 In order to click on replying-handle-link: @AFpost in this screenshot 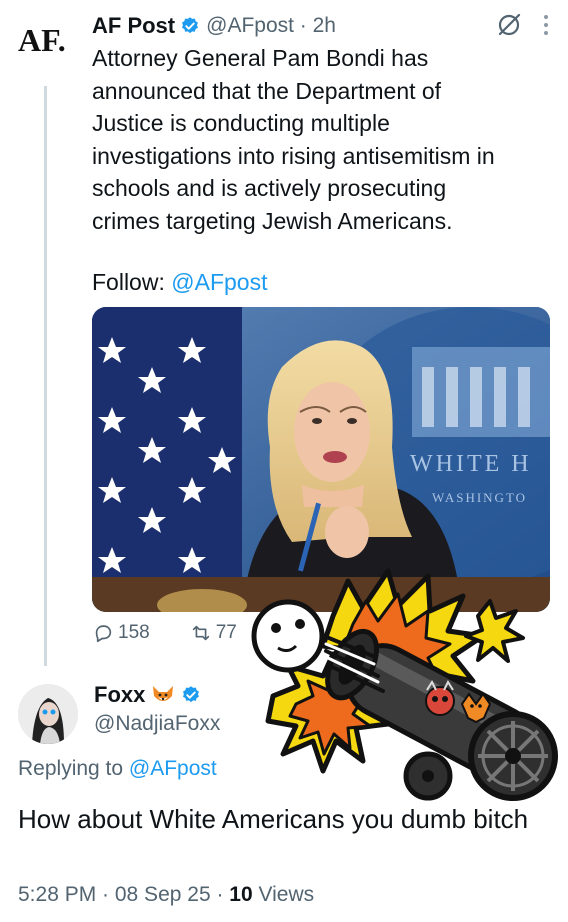, I will do `click(173, 768)`.